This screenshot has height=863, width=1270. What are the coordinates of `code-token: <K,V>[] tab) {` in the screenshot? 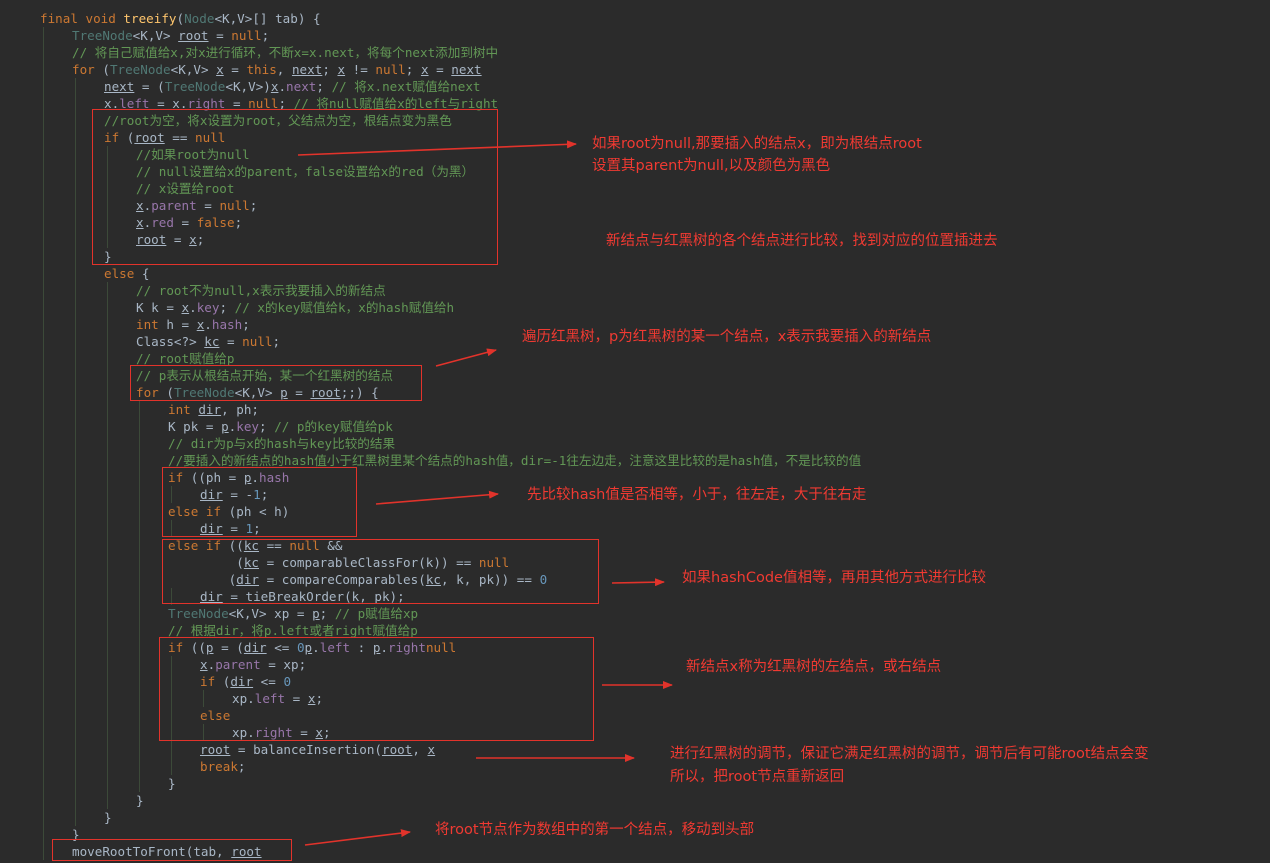 It's located at (267, 18).